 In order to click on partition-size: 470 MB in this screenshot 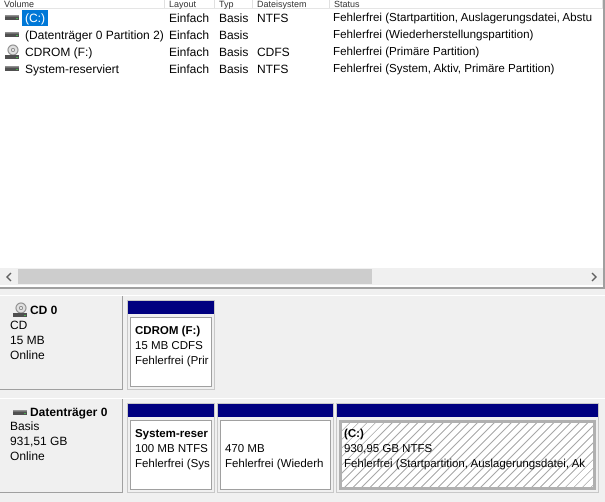, I will do `click(245, 449)`.